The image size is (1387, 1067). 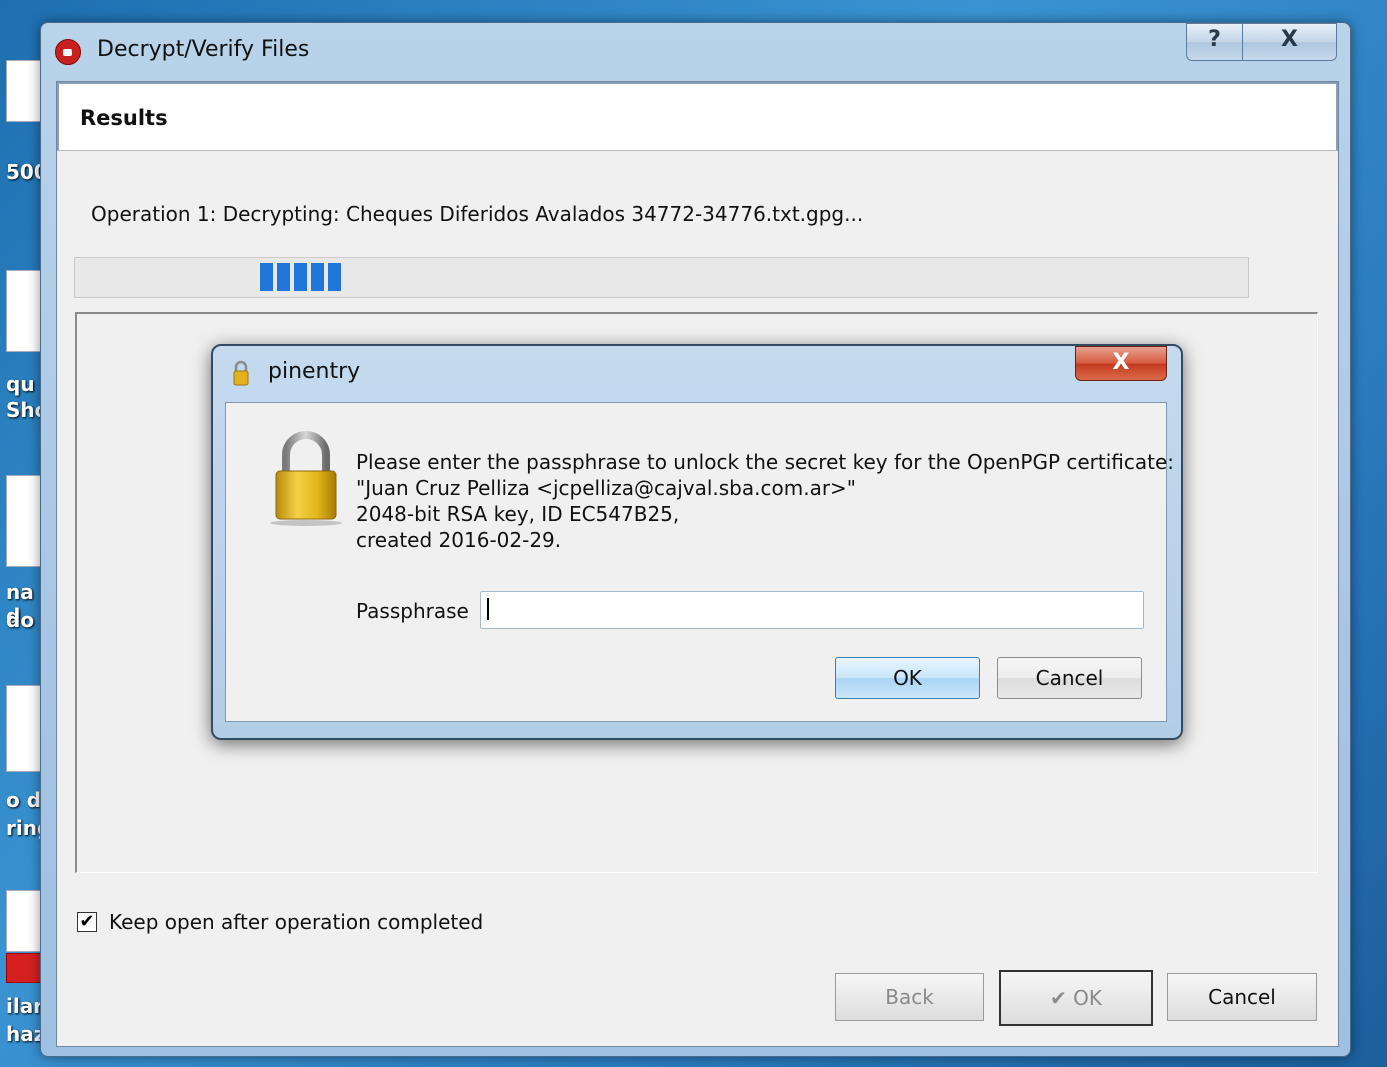 What do you see at coordinates (124, 118) in the screenshot?
I see `page-title: Results` at bounding box center [124, 118].